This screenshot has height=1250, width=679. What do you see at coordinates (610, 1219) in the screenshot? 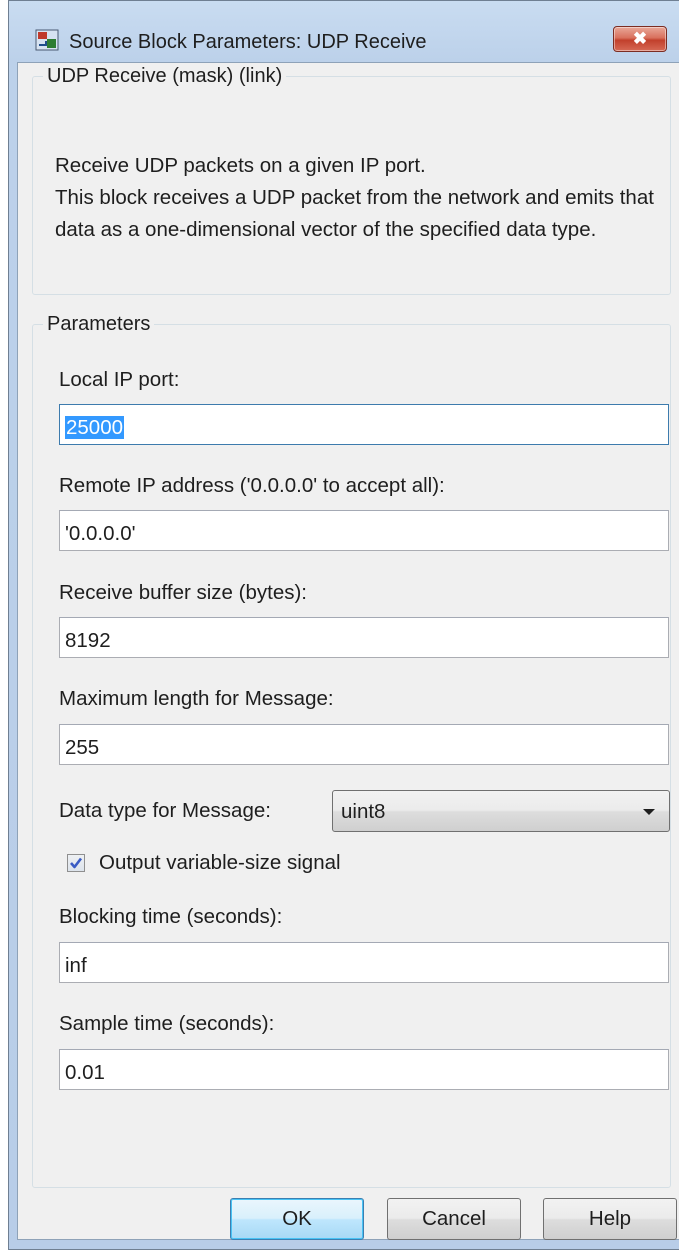
I see `help-button: Help` at bounding box center [610, 1219].